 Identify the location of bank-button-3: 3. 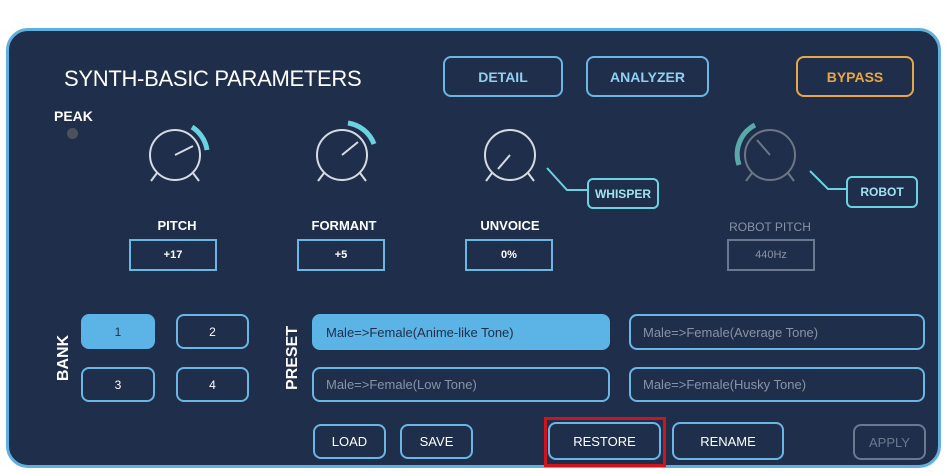
(118, 384).